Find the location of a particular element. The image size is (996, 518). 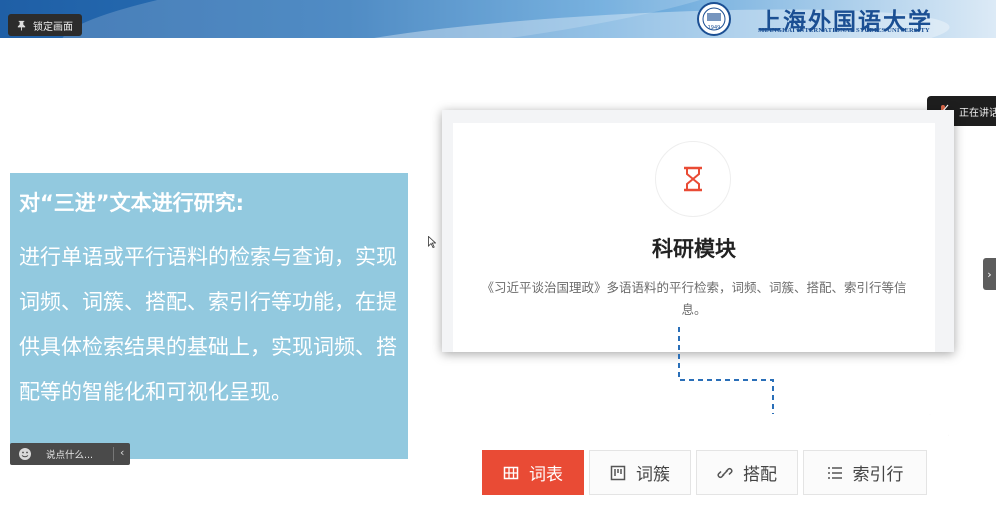

emoji-icon is located at coordinates (25, 454).